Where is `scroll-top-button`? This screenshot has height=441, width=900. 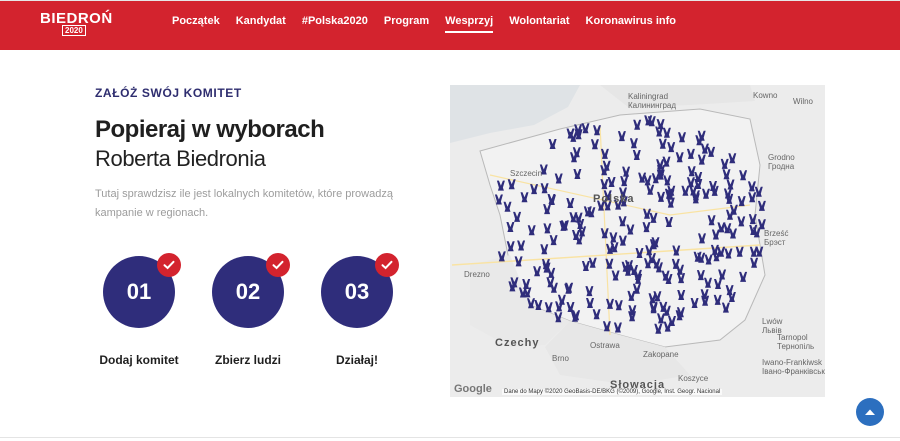 scroll-top-button is located at coordinates (870, 412).